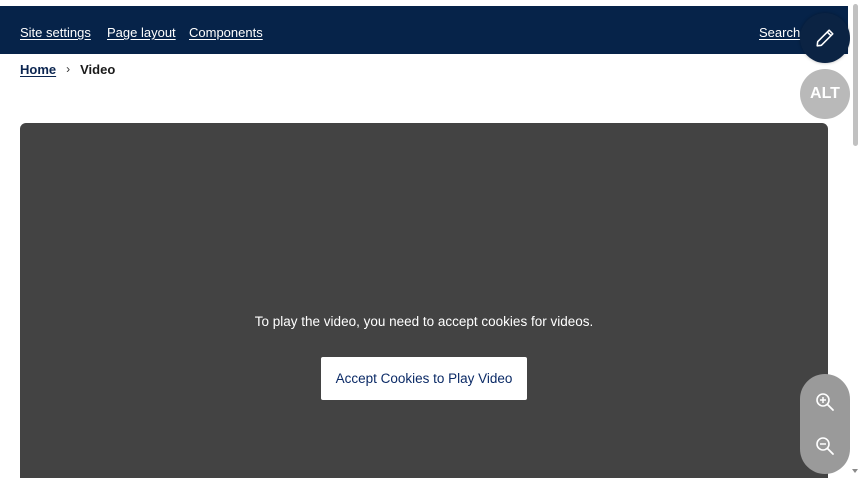 The image size is (862, 478). Describe the element at coordinates (855, 75) in the screenshot. I see `scrollbar-thumb` at that location.